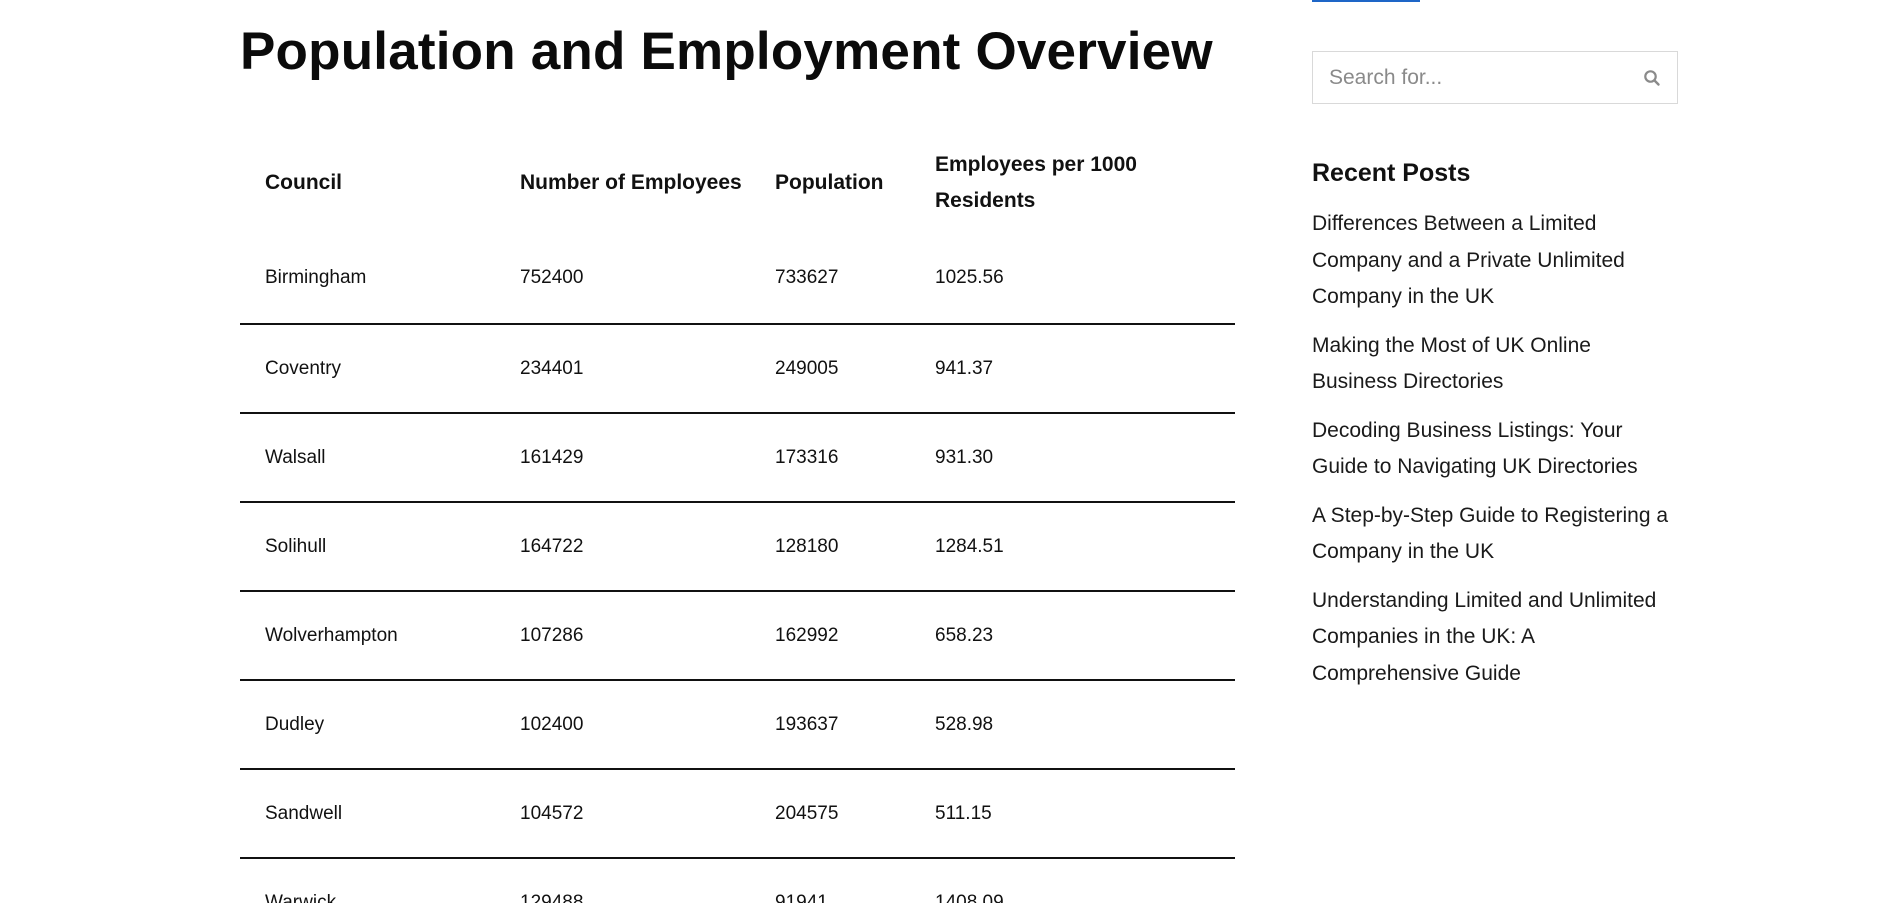  I want to click on cell-council: Coventry, so click(303, 368).